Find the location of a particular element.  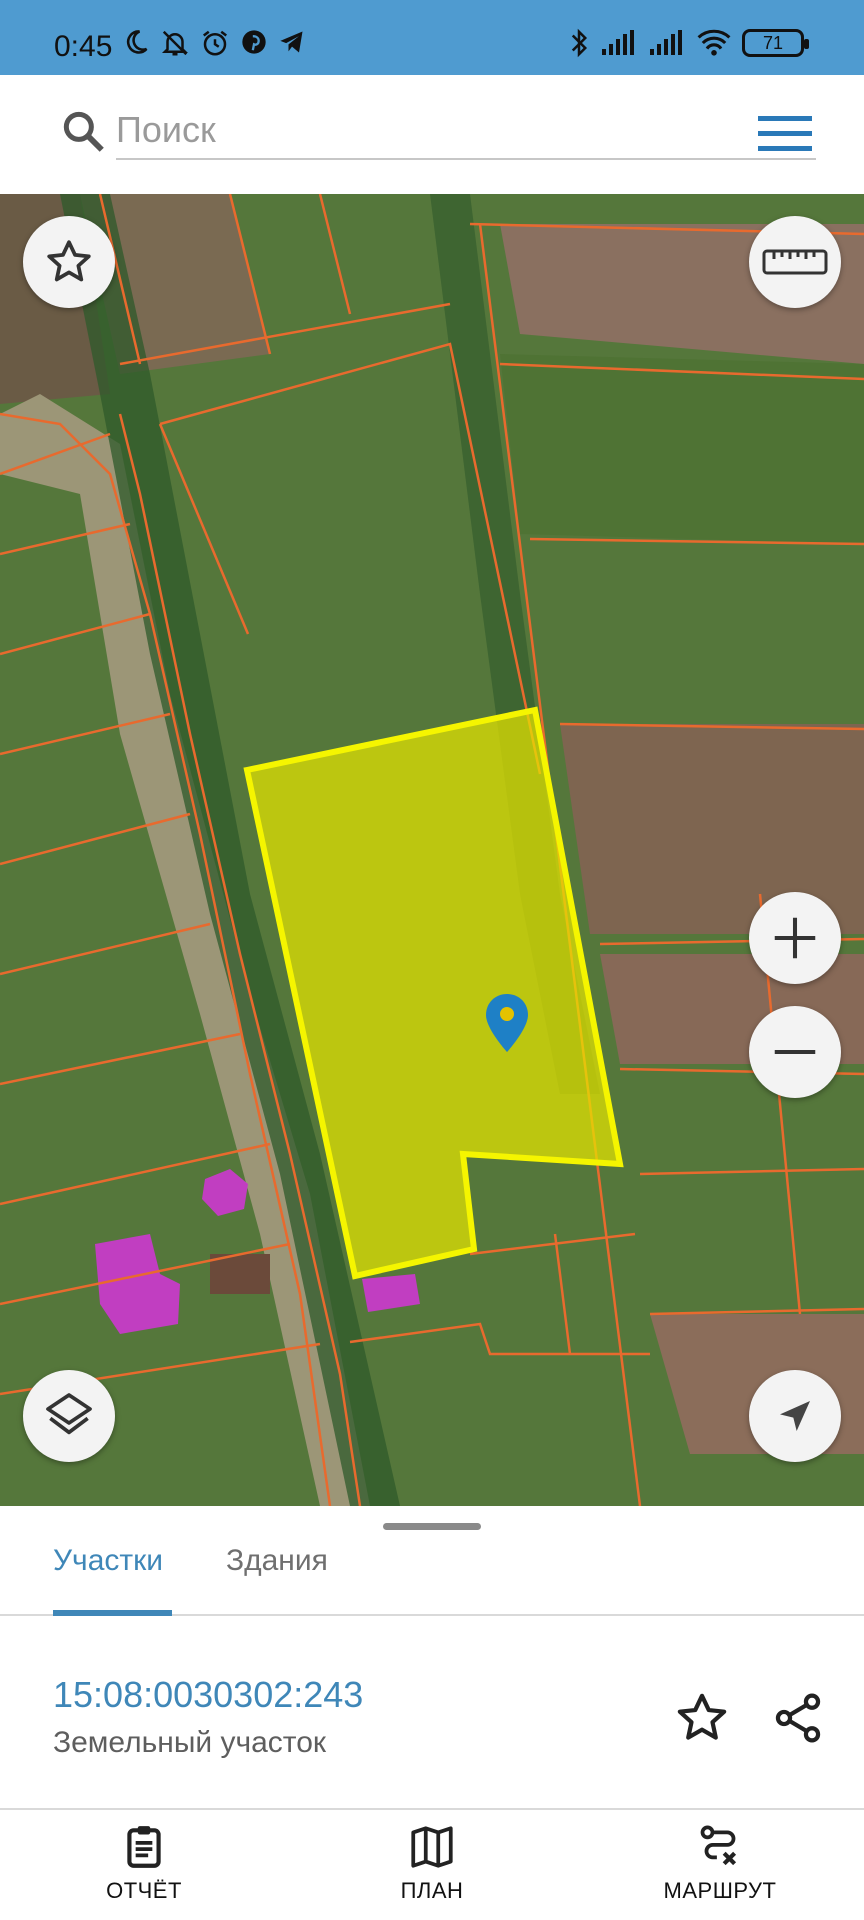

battery-indicator: 71 is located at coordinates (775, 43).